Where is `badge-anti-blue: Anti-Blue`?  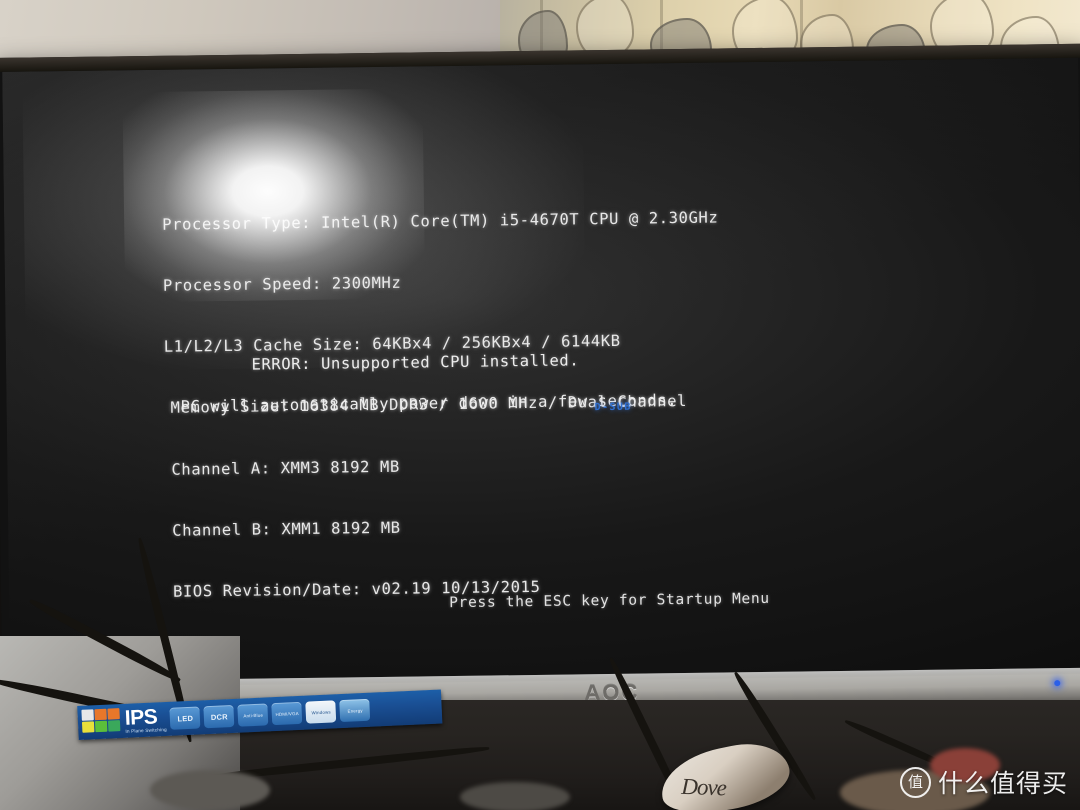
badge-anti-blue: Anti-Blue is located at coordinates (253, 715).